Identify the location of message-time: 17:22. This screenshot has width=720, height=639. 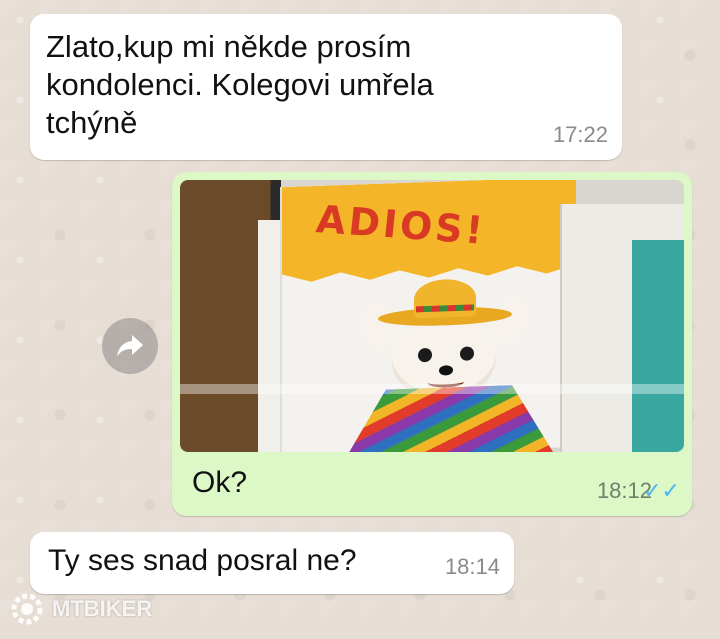
(580, 134).